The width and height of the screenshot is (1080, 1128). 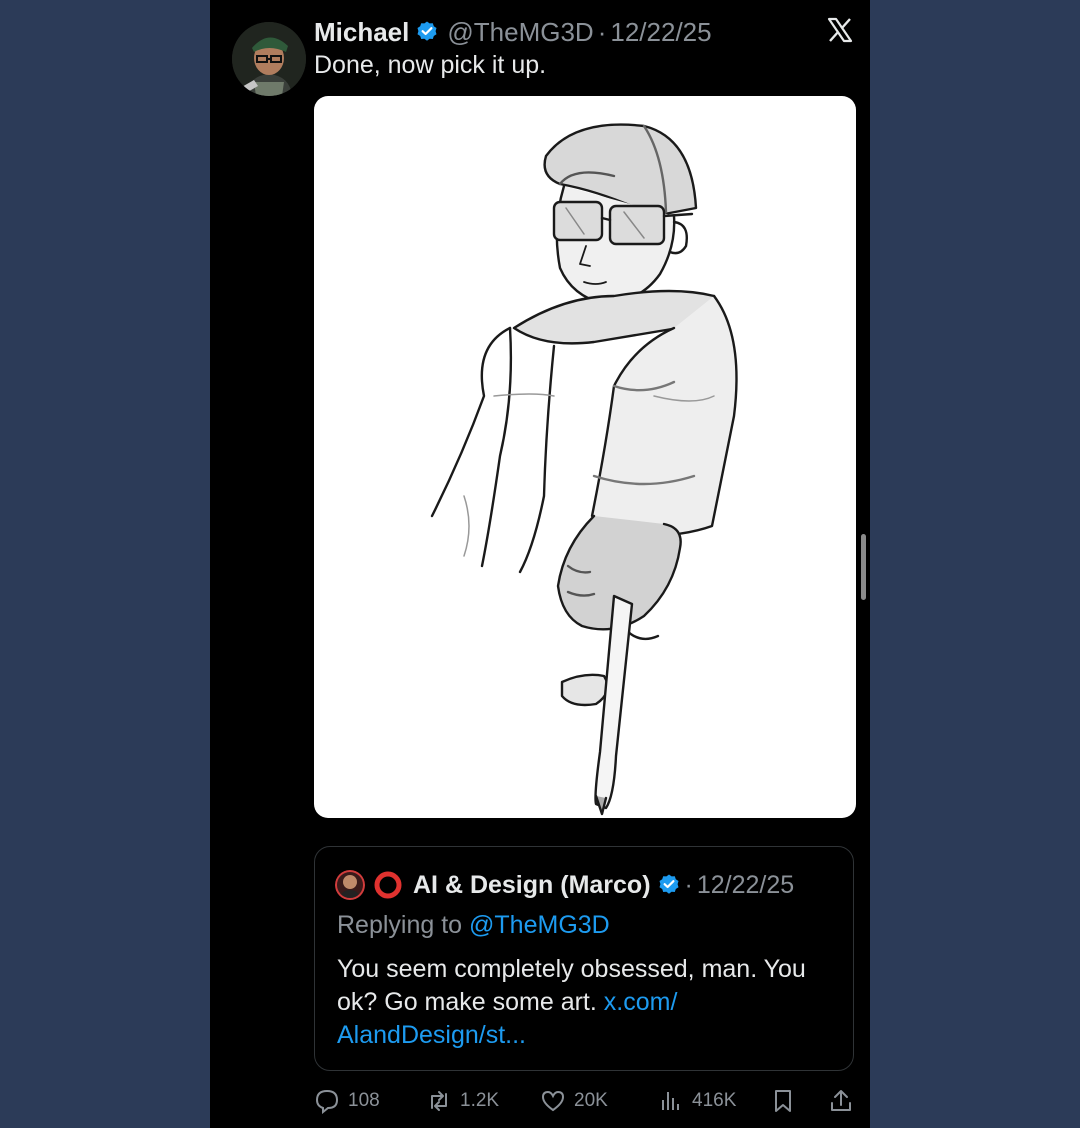 What do you see at coordinates (863, 567) in the screenshot?
I see `scrollbar-thumb` at bounding box center [863, 567].